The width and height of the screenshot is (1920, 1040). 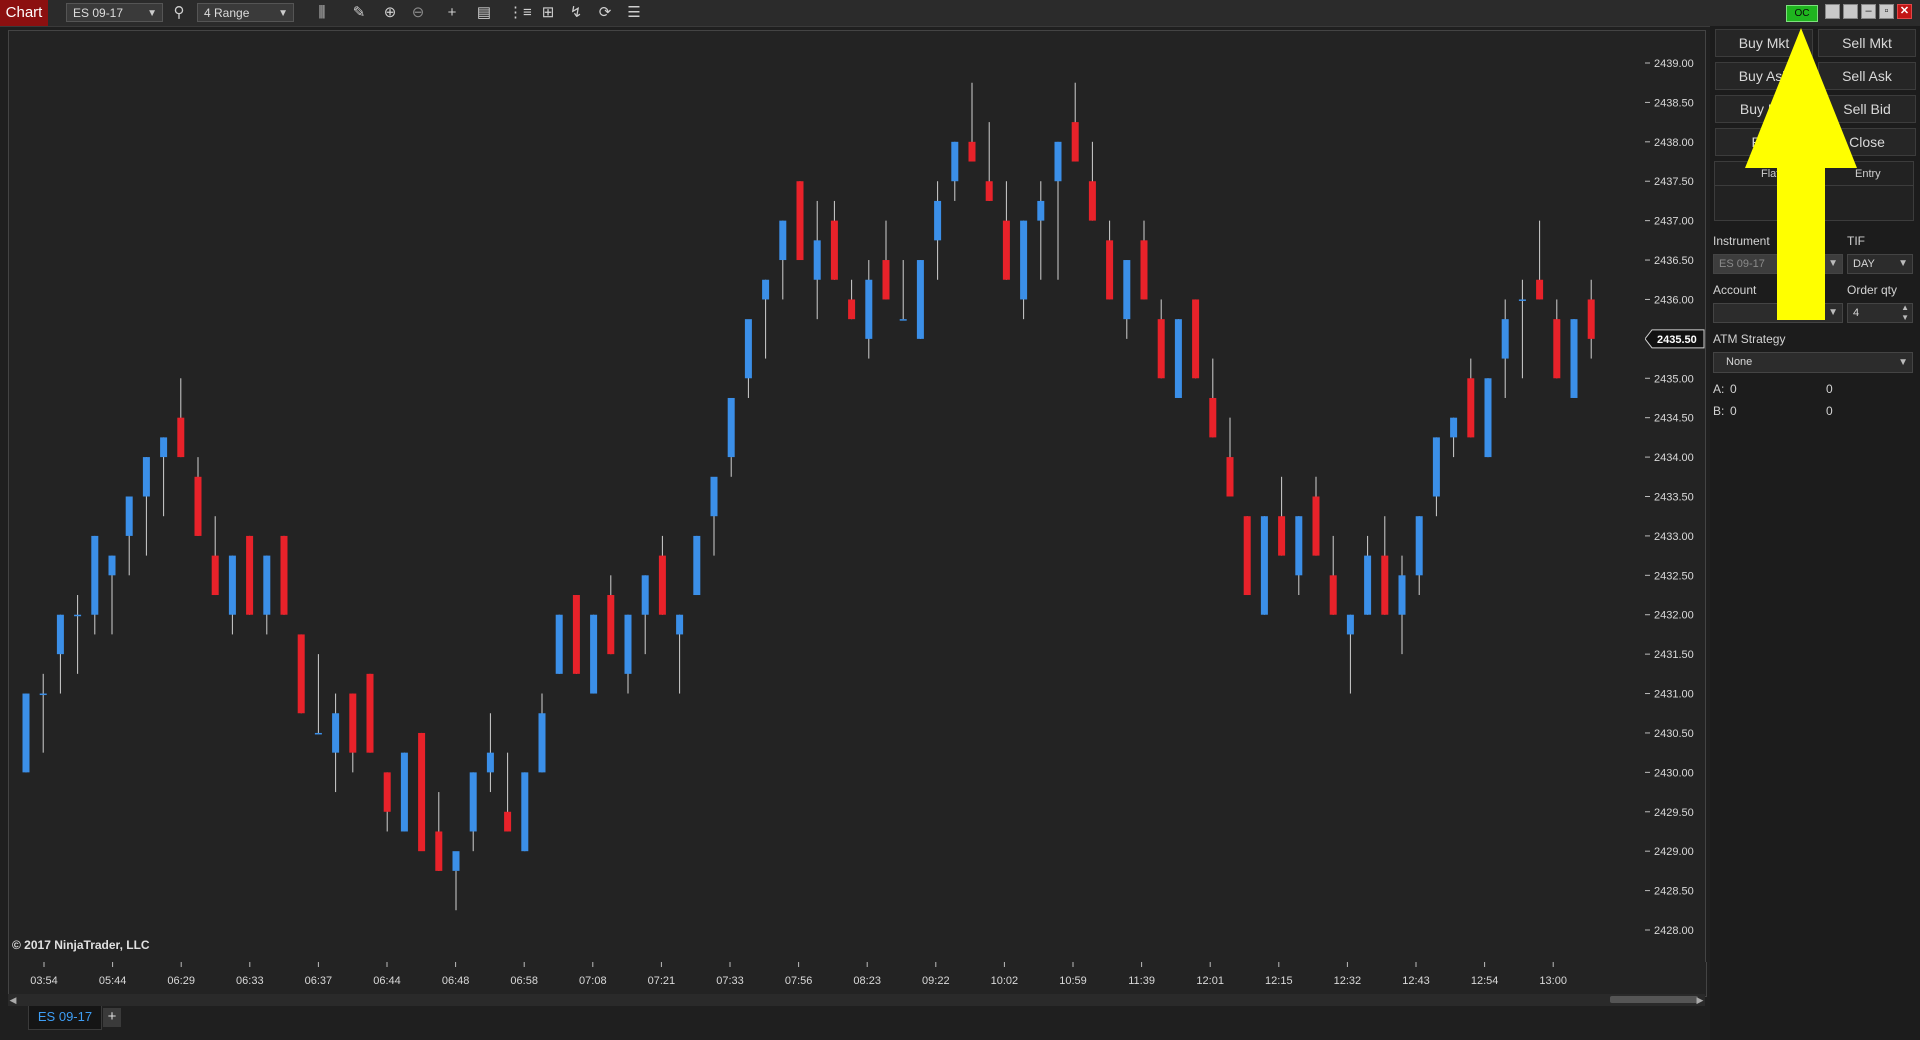 I want to click on connection-status-badge: OC, so click(x=1802, y=13).